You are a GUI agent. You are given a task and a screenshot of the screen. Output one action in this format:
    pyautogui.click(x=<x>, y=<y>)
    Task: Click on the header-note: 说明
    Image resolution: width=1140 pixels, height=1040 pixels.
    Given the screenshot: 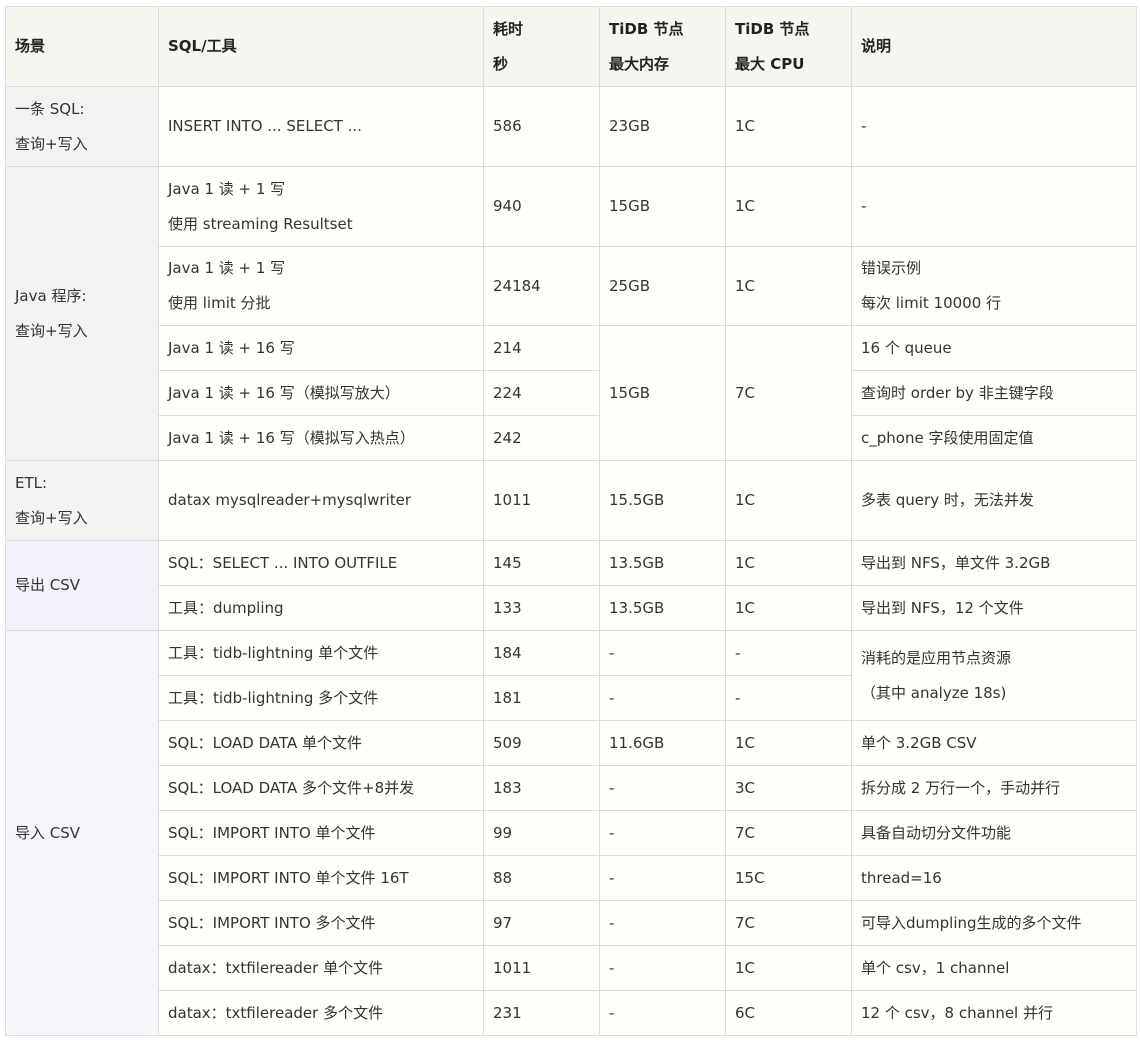 What is the action you would take?
    pyautogui.click(x=994, y=46)
    